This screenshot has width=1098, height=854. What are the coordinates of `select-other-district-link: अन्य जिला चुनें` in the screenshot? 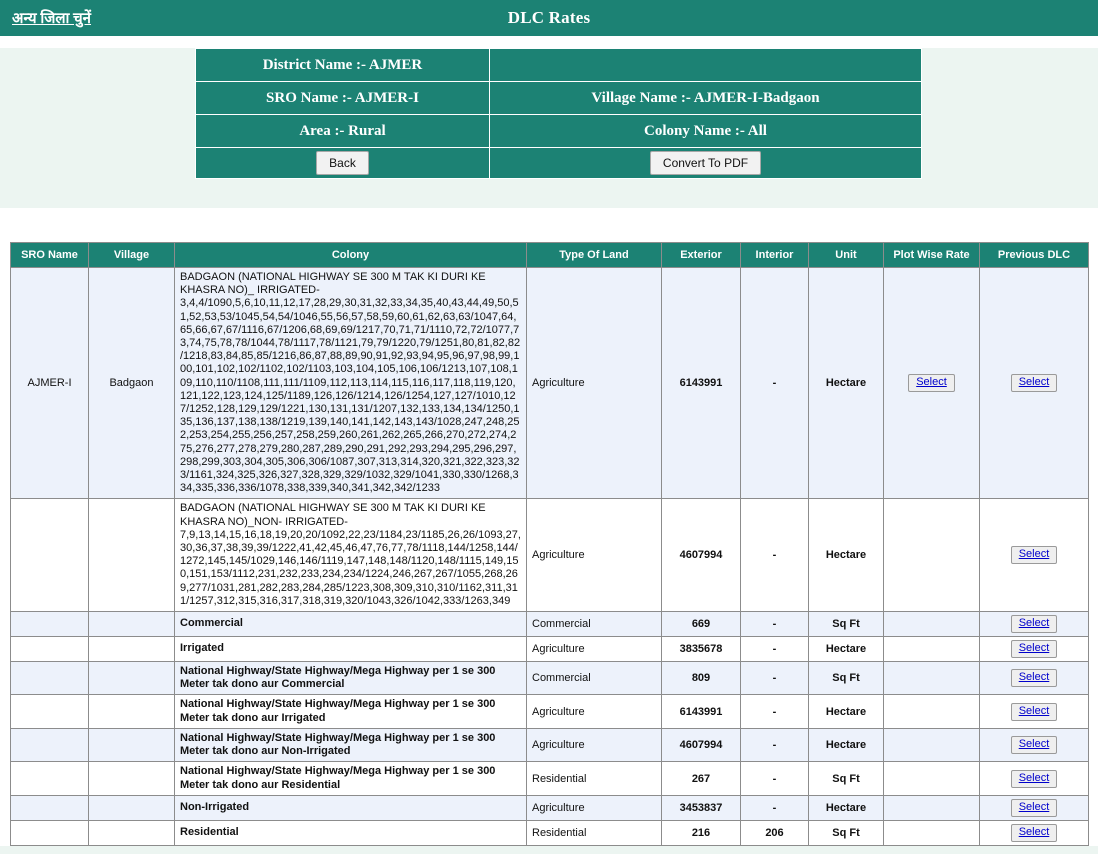 It's located at (51, 18).